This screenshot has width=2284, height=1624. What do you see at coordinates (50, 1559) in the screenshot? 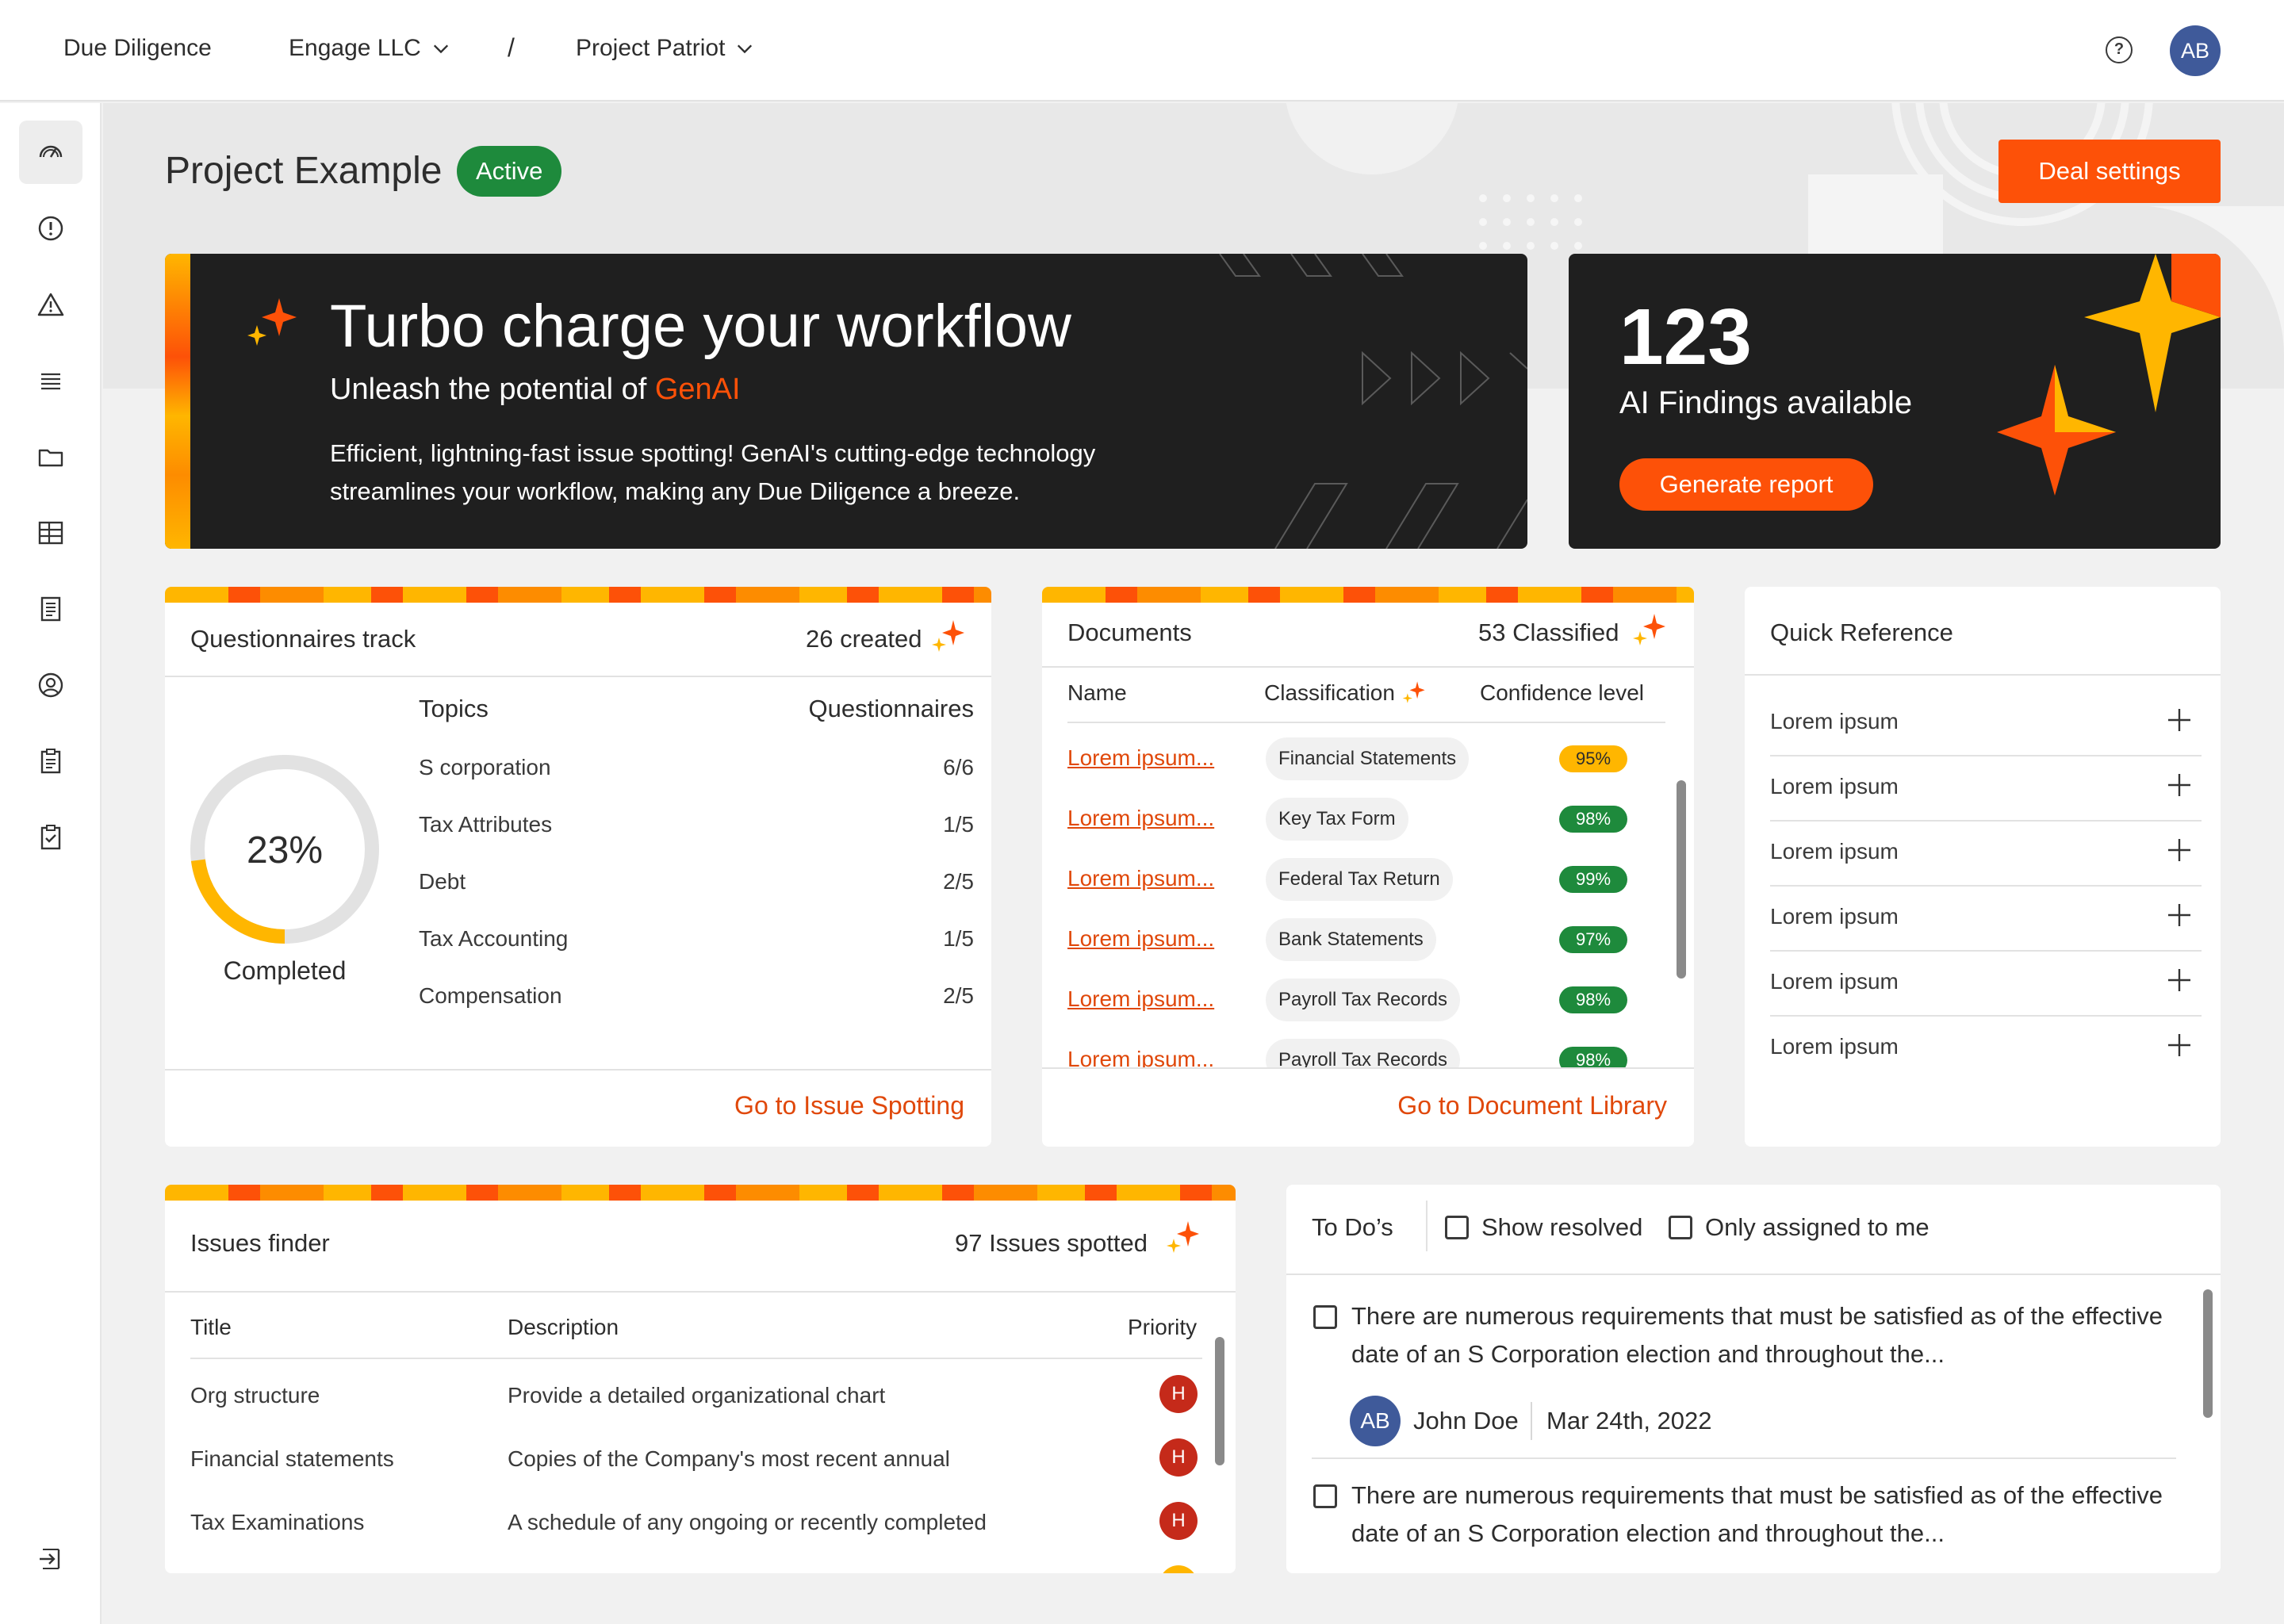
I see `sidebar-collapse` at bounding box center [50, 1559].